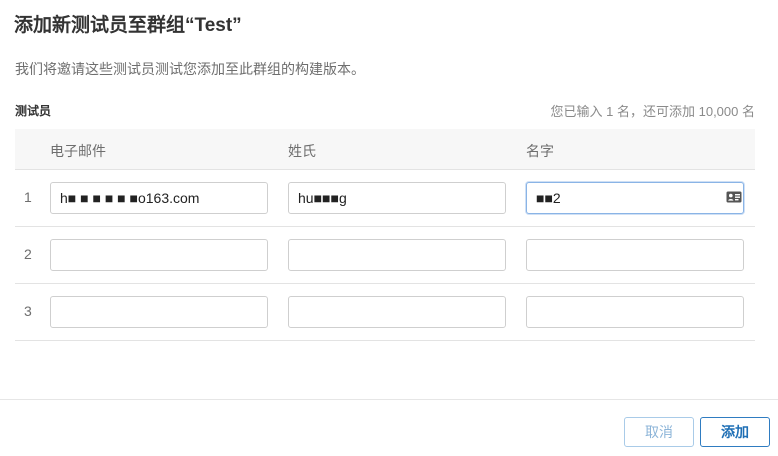 The height and width of the screenshot is (456, 778). Describe the element at coordinates (128, 25) in the screenshot. I see `dialog-title: 添加新测试员至群组“Test”` at that location.